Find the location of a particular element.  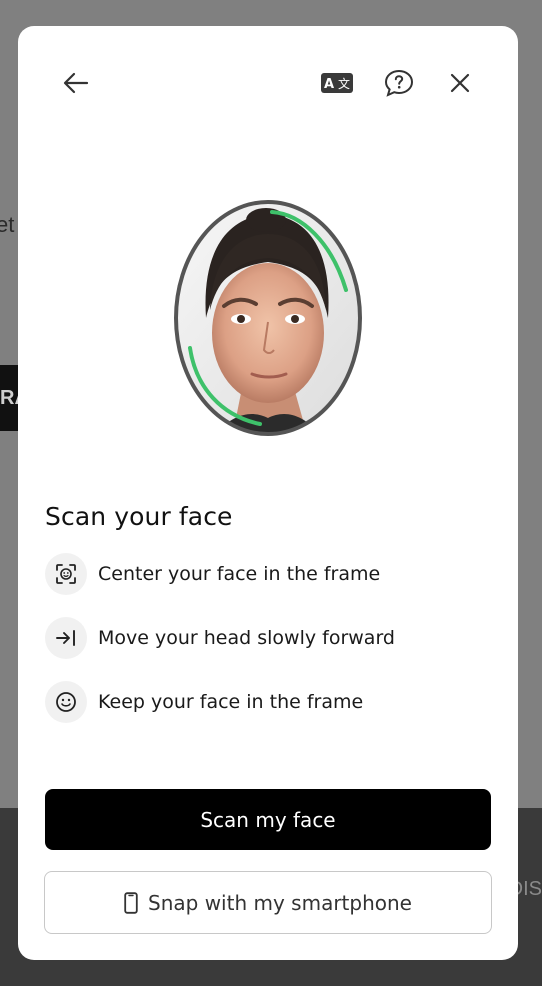

background-text-fragment: et is located at coordinates (7, 224).